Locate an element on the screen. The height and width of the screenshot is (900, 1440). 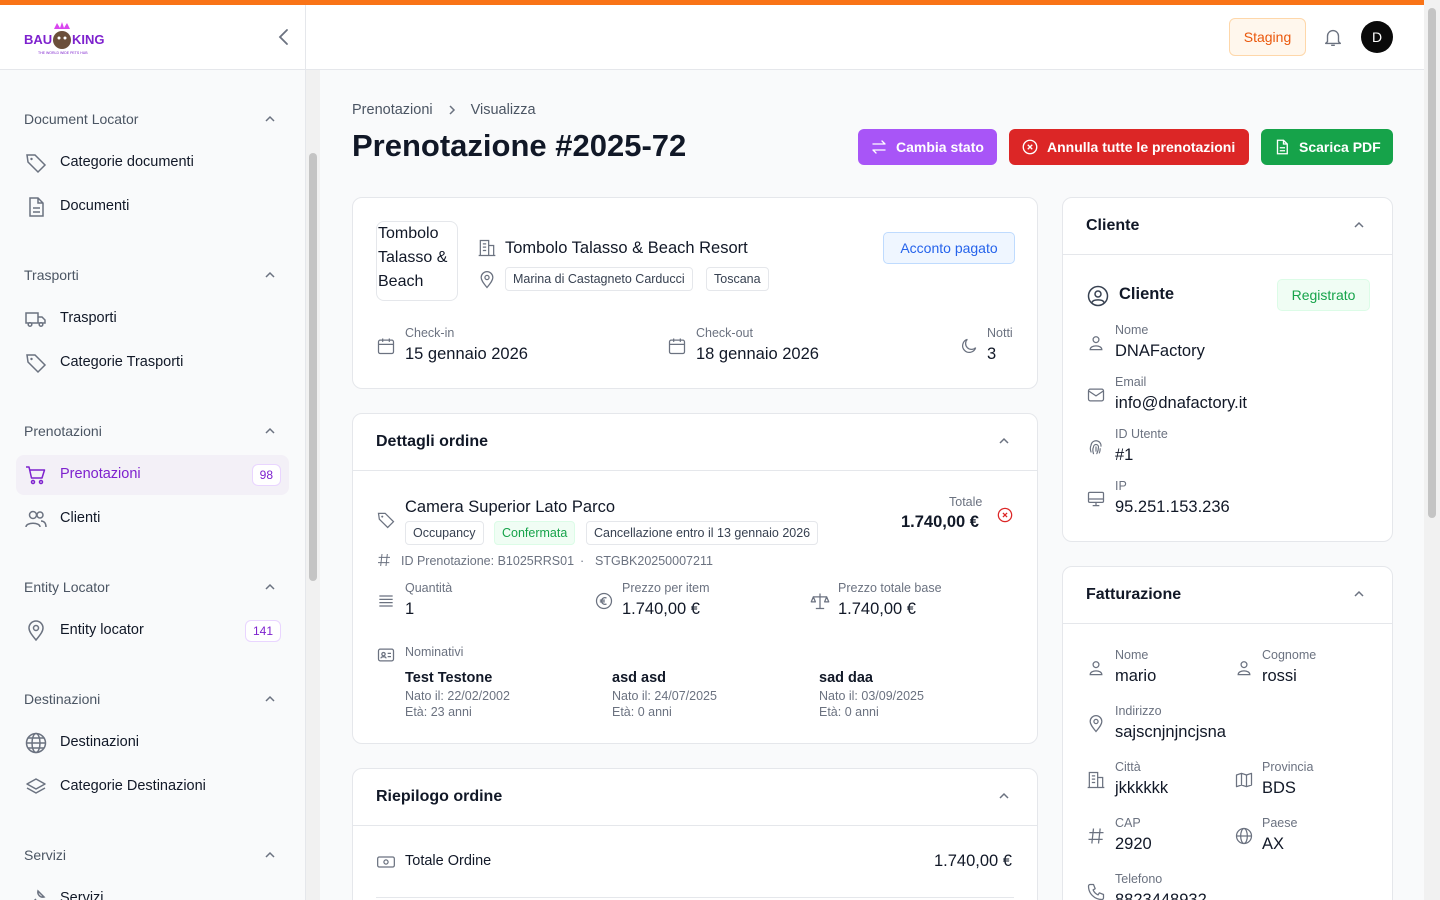
breadcrumb-root: Prenotazioni is located at coordinates (392, 110).